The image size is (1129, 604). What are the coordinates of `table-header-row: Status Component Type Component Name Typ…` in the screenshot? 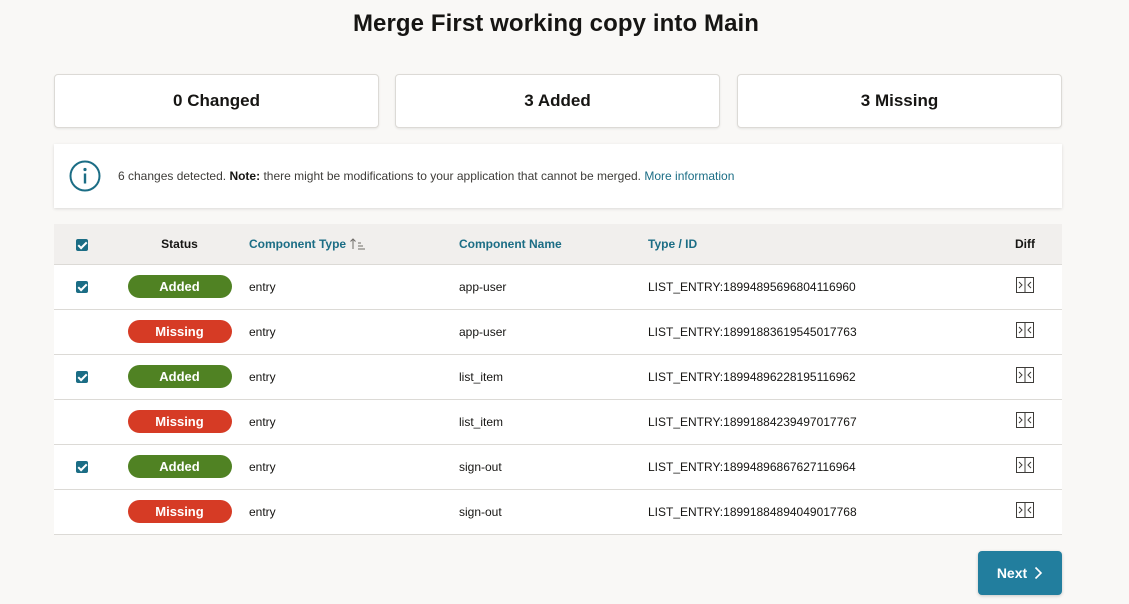 It's located at (558, 244).